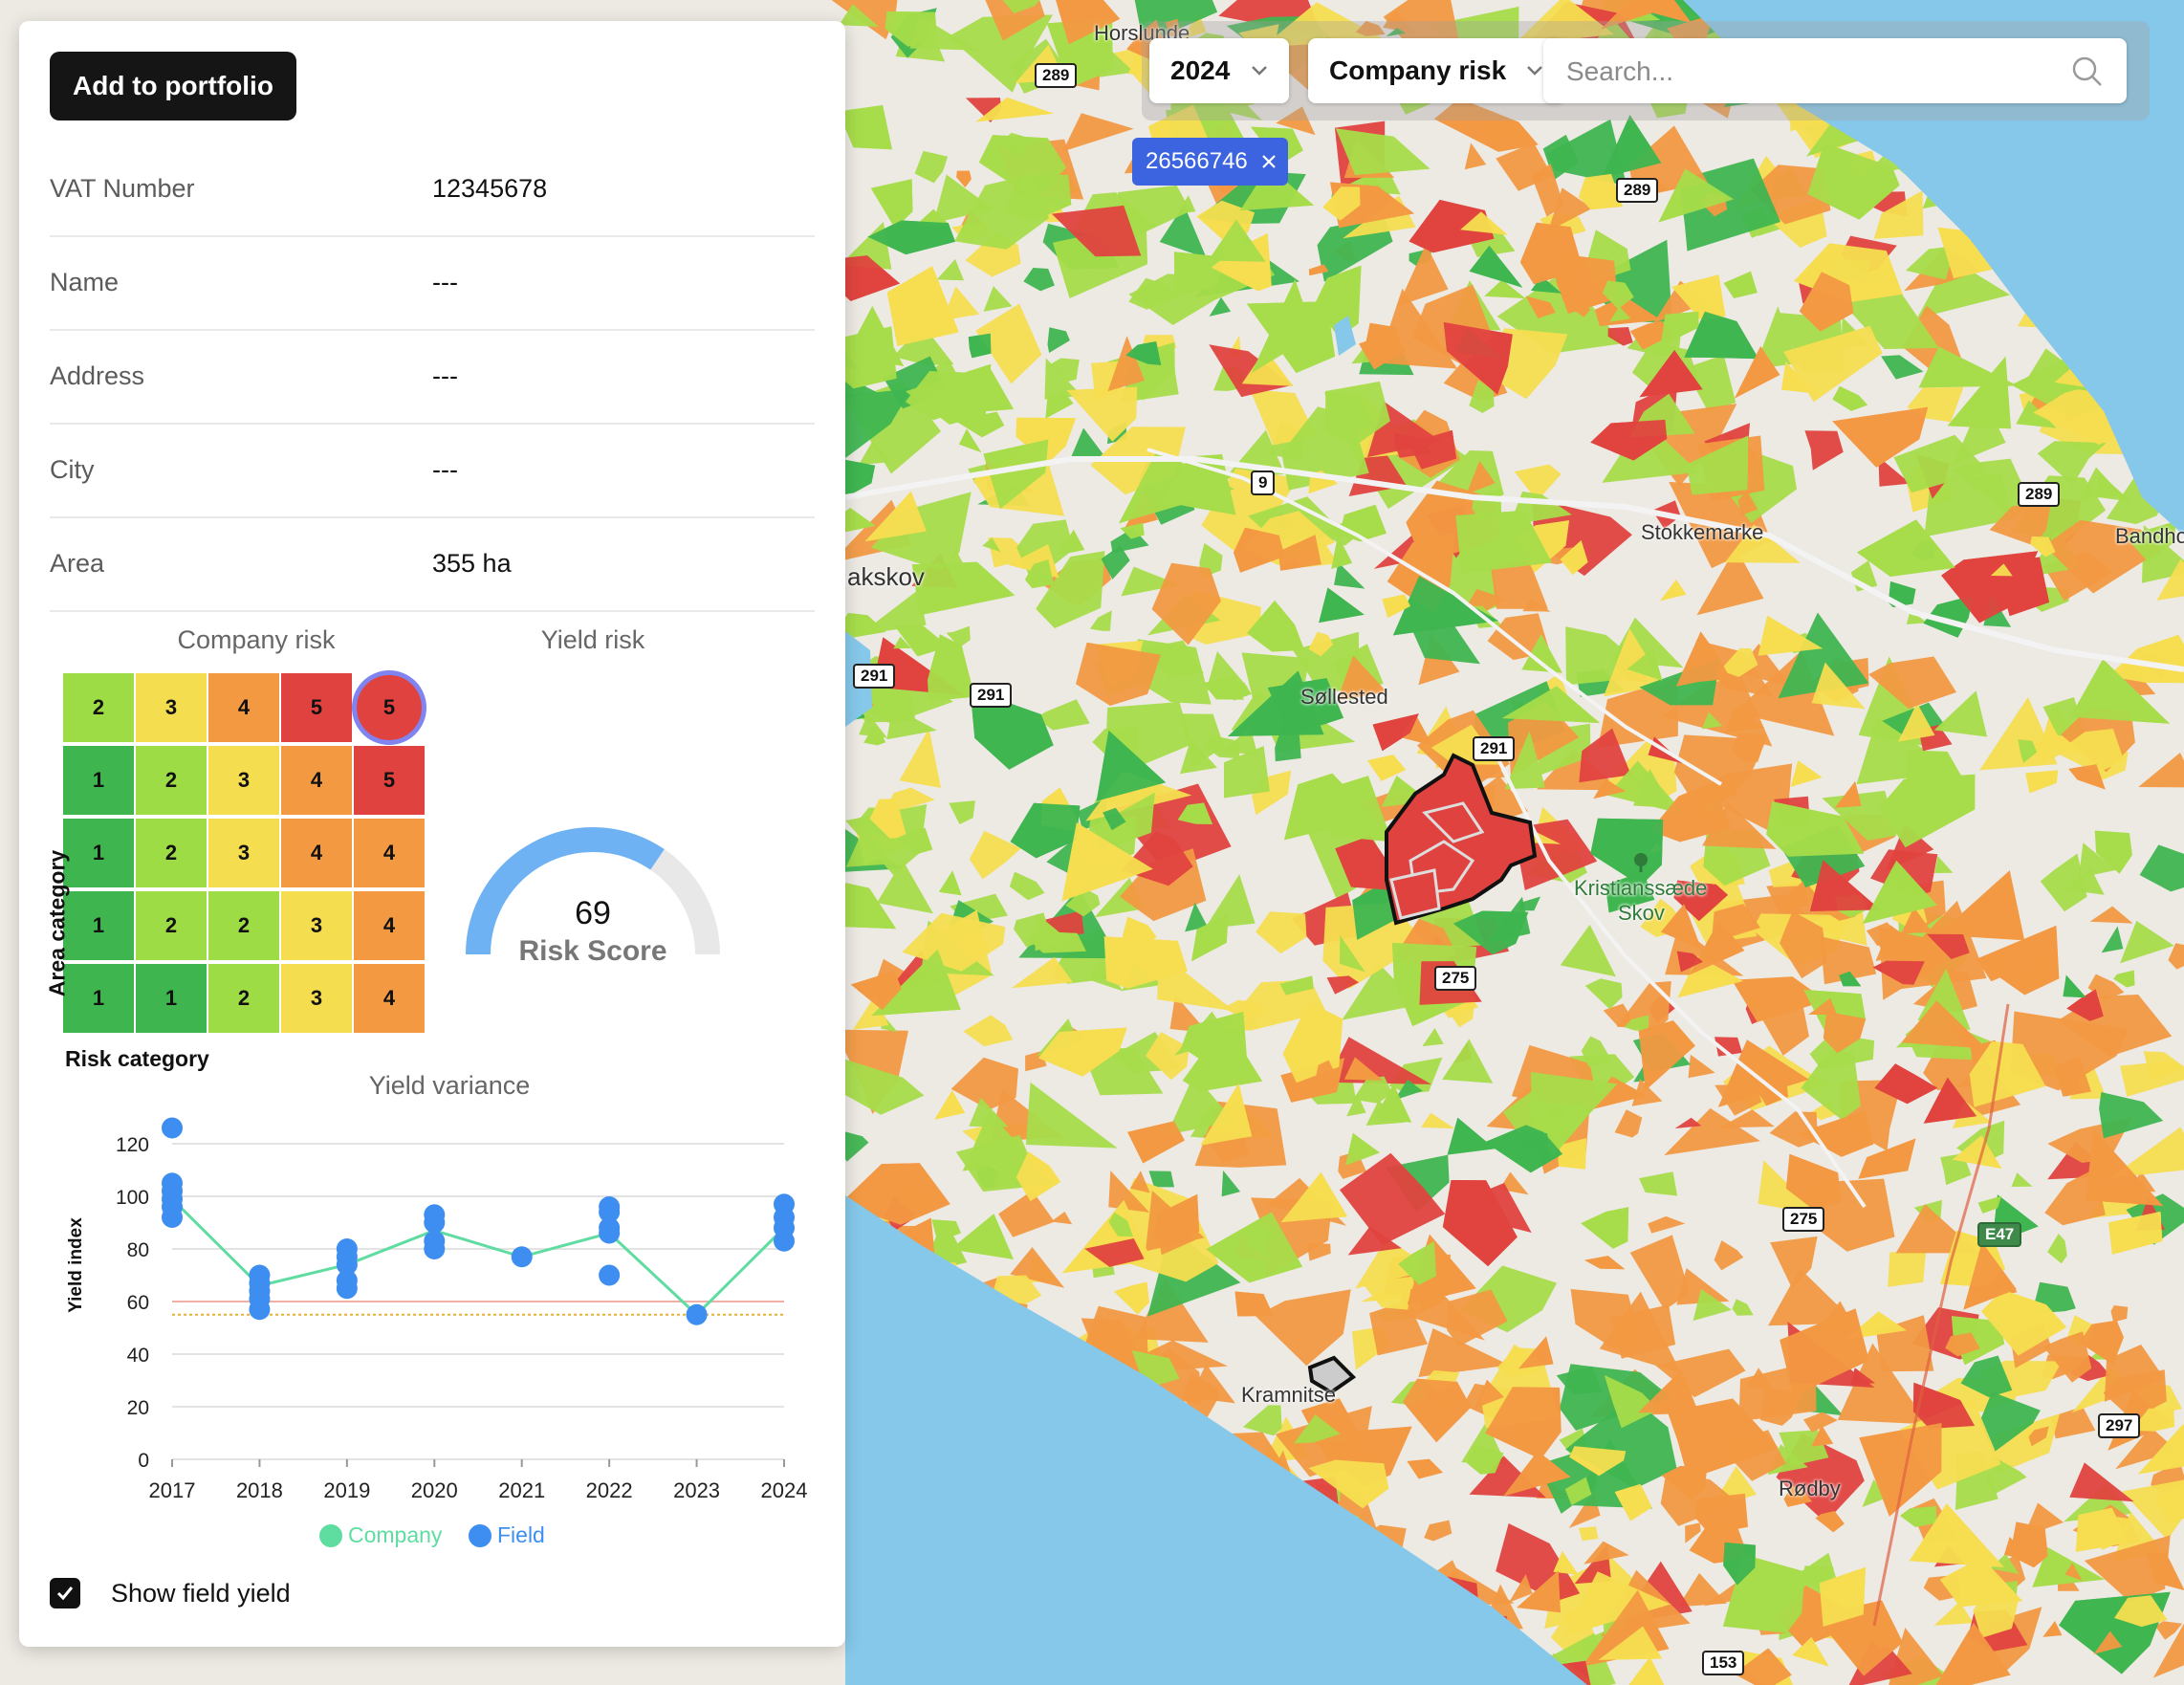 This screenshot has height=1685, width=2184. What do you see at coordinates (1210, 162) in the screenshot?
I see `selected-company-chip: 26566746` at bounding box center [1210, 162].